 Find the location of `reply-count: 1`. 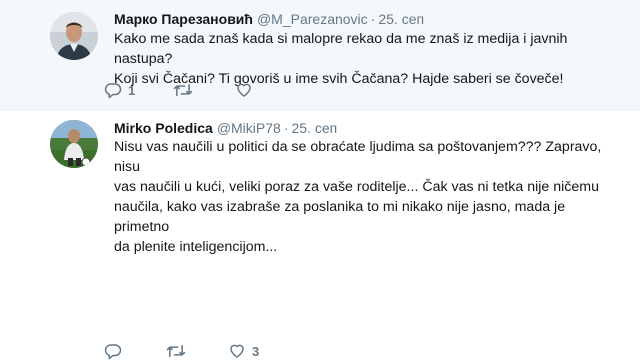

reply-count: 1 is located at coordinates (132, 90).